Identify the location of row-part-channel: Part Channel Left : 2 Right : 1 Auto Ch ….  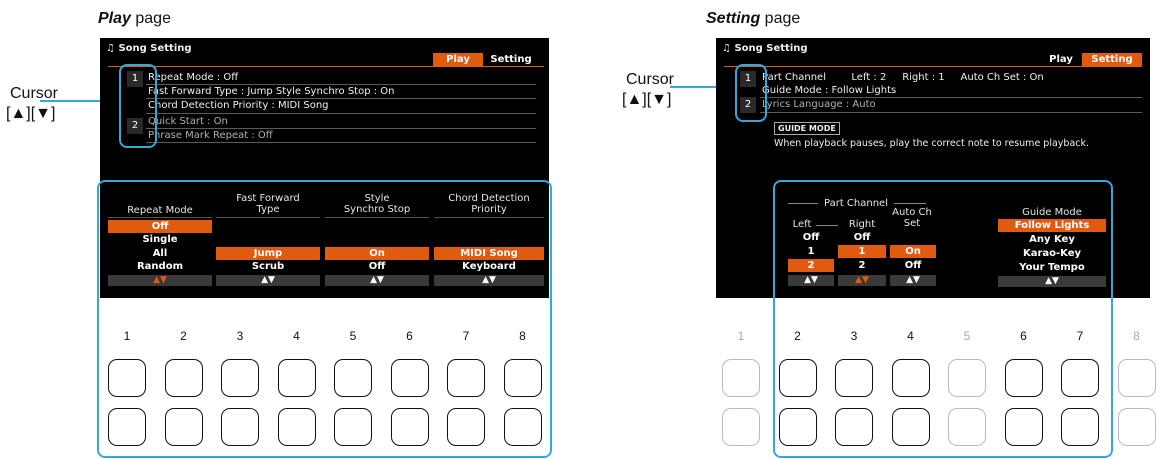
(952, 77).